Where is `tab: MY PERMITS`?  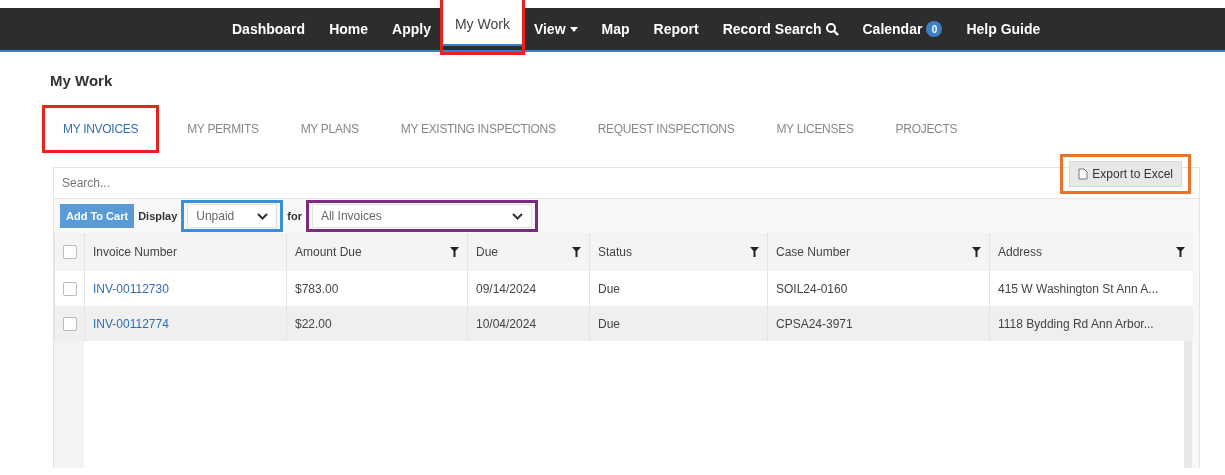
tab: MY PERMITS is located at coordinates (223, 129).